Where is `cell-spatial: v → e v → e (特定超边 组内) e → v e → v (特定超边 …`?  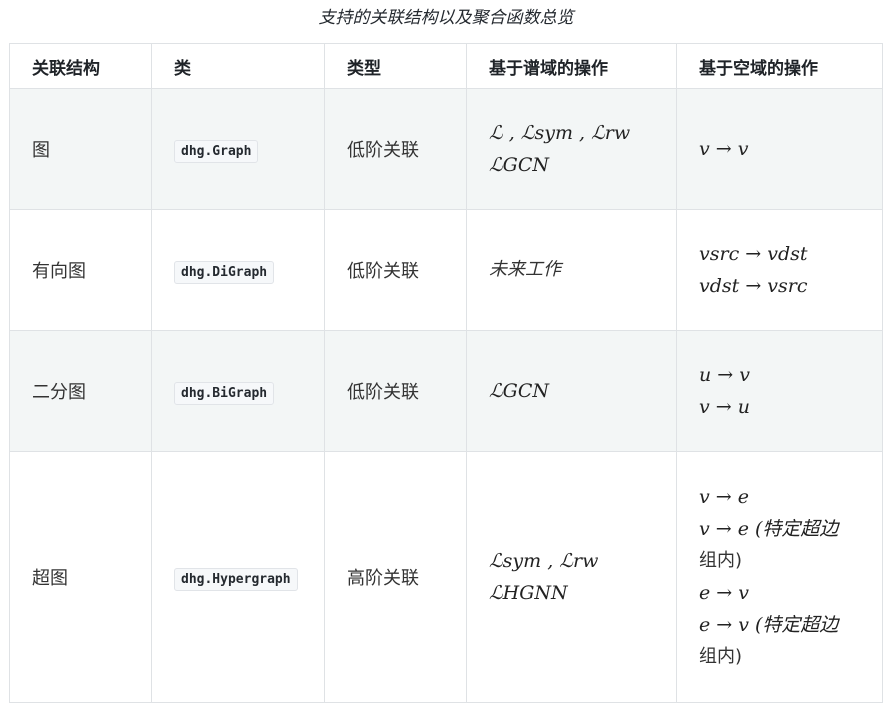 cell-spatial: v → e v → e (特定超边 组内) e → v e → v (特定超边 … is located at coordinates (779, 577).